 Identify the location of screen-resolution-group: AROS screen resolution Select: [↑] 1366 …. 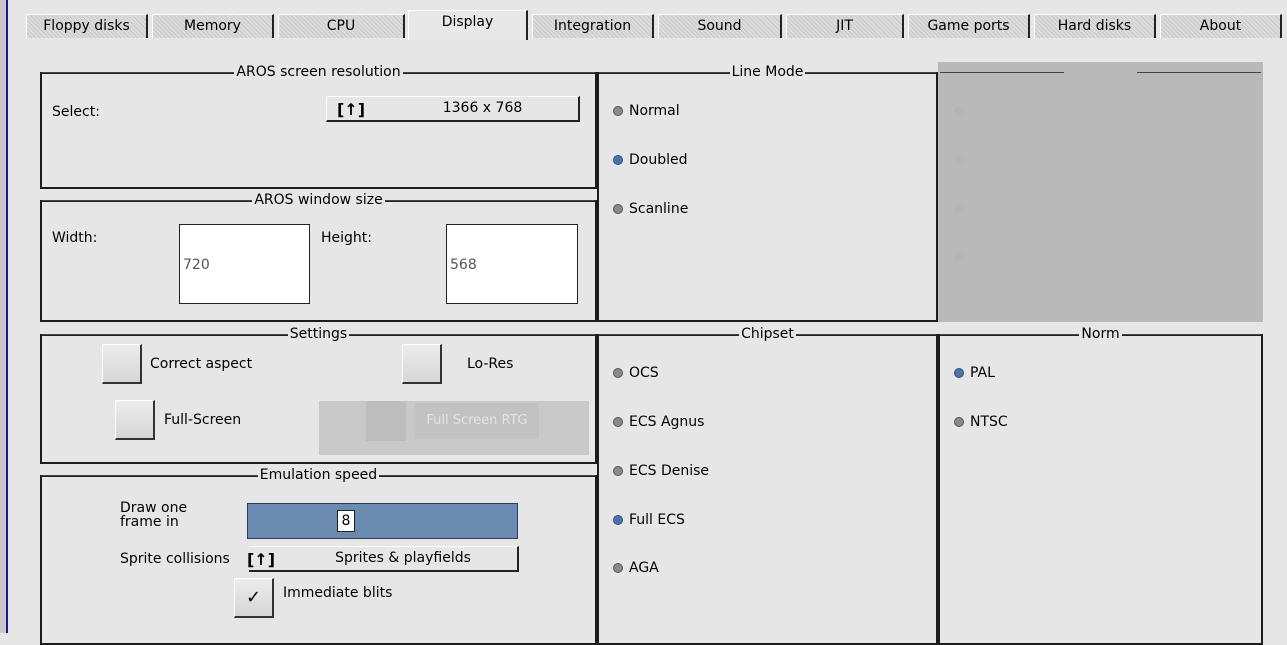
(318, 126).